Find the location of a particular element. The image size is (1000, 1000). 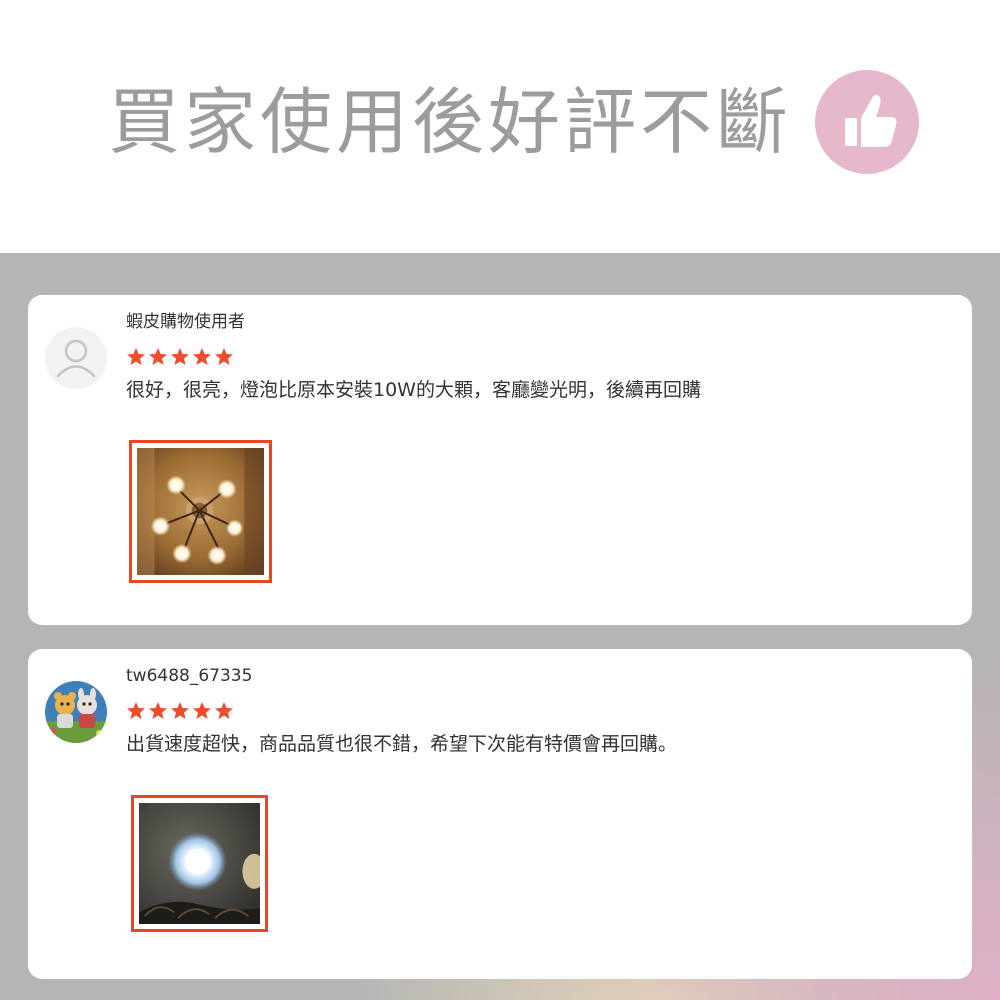

default-user-icon is located at coordinates (76, 358).